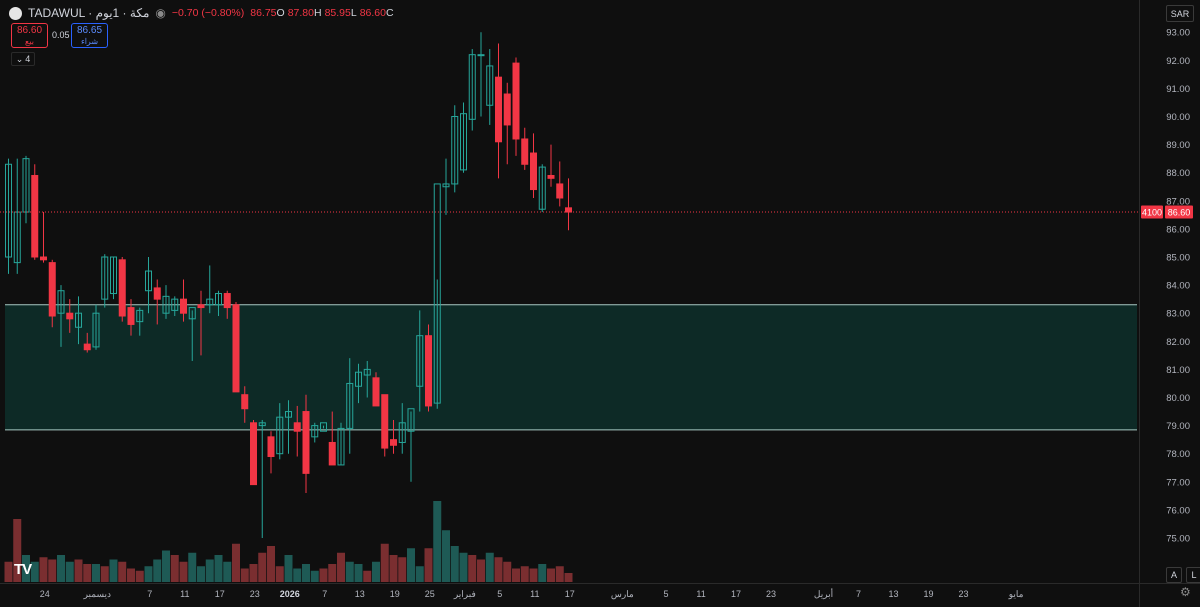 This screenshot has height=607, width=1200. I want to click on x-tick-label: 5, so click(499, 594).